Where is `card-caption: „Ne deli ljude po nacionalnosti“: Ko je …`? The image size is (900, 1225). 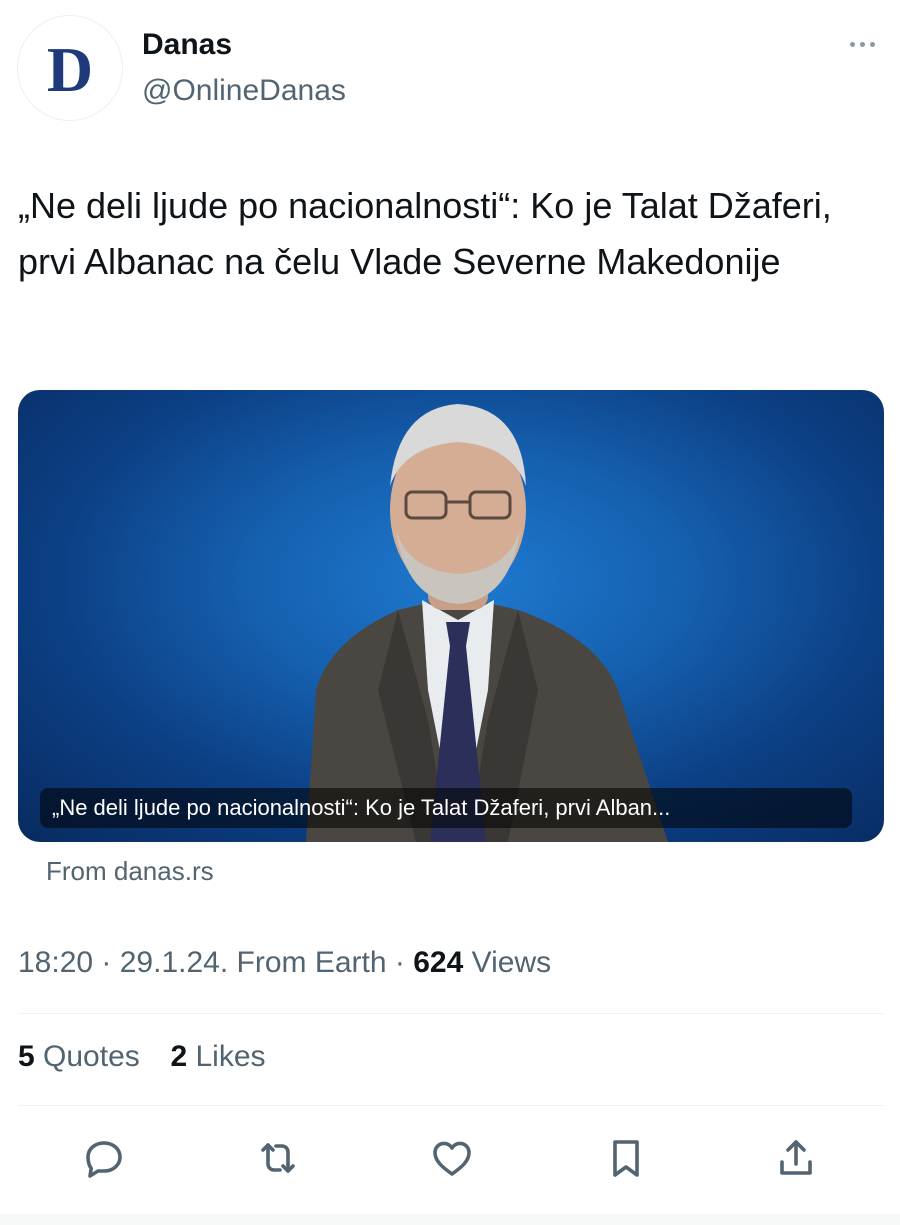
card-caption: „Ne deli ljude po nacionalnosti“: Ko je … is located at coordinates (361, 807).